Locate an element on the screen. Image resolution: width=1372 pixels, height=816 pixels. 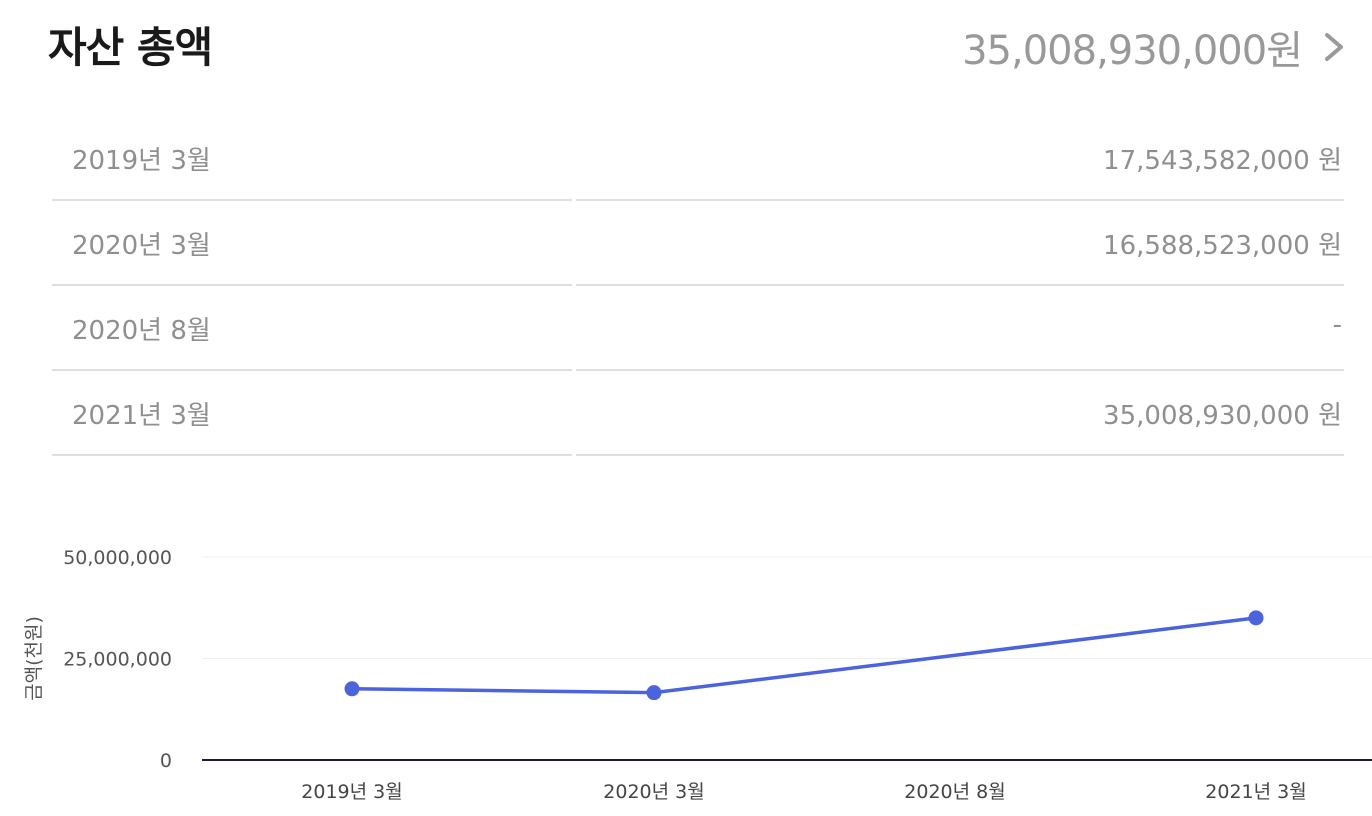
row-date: 2020년 8월 is located at coordinates (141, 331).